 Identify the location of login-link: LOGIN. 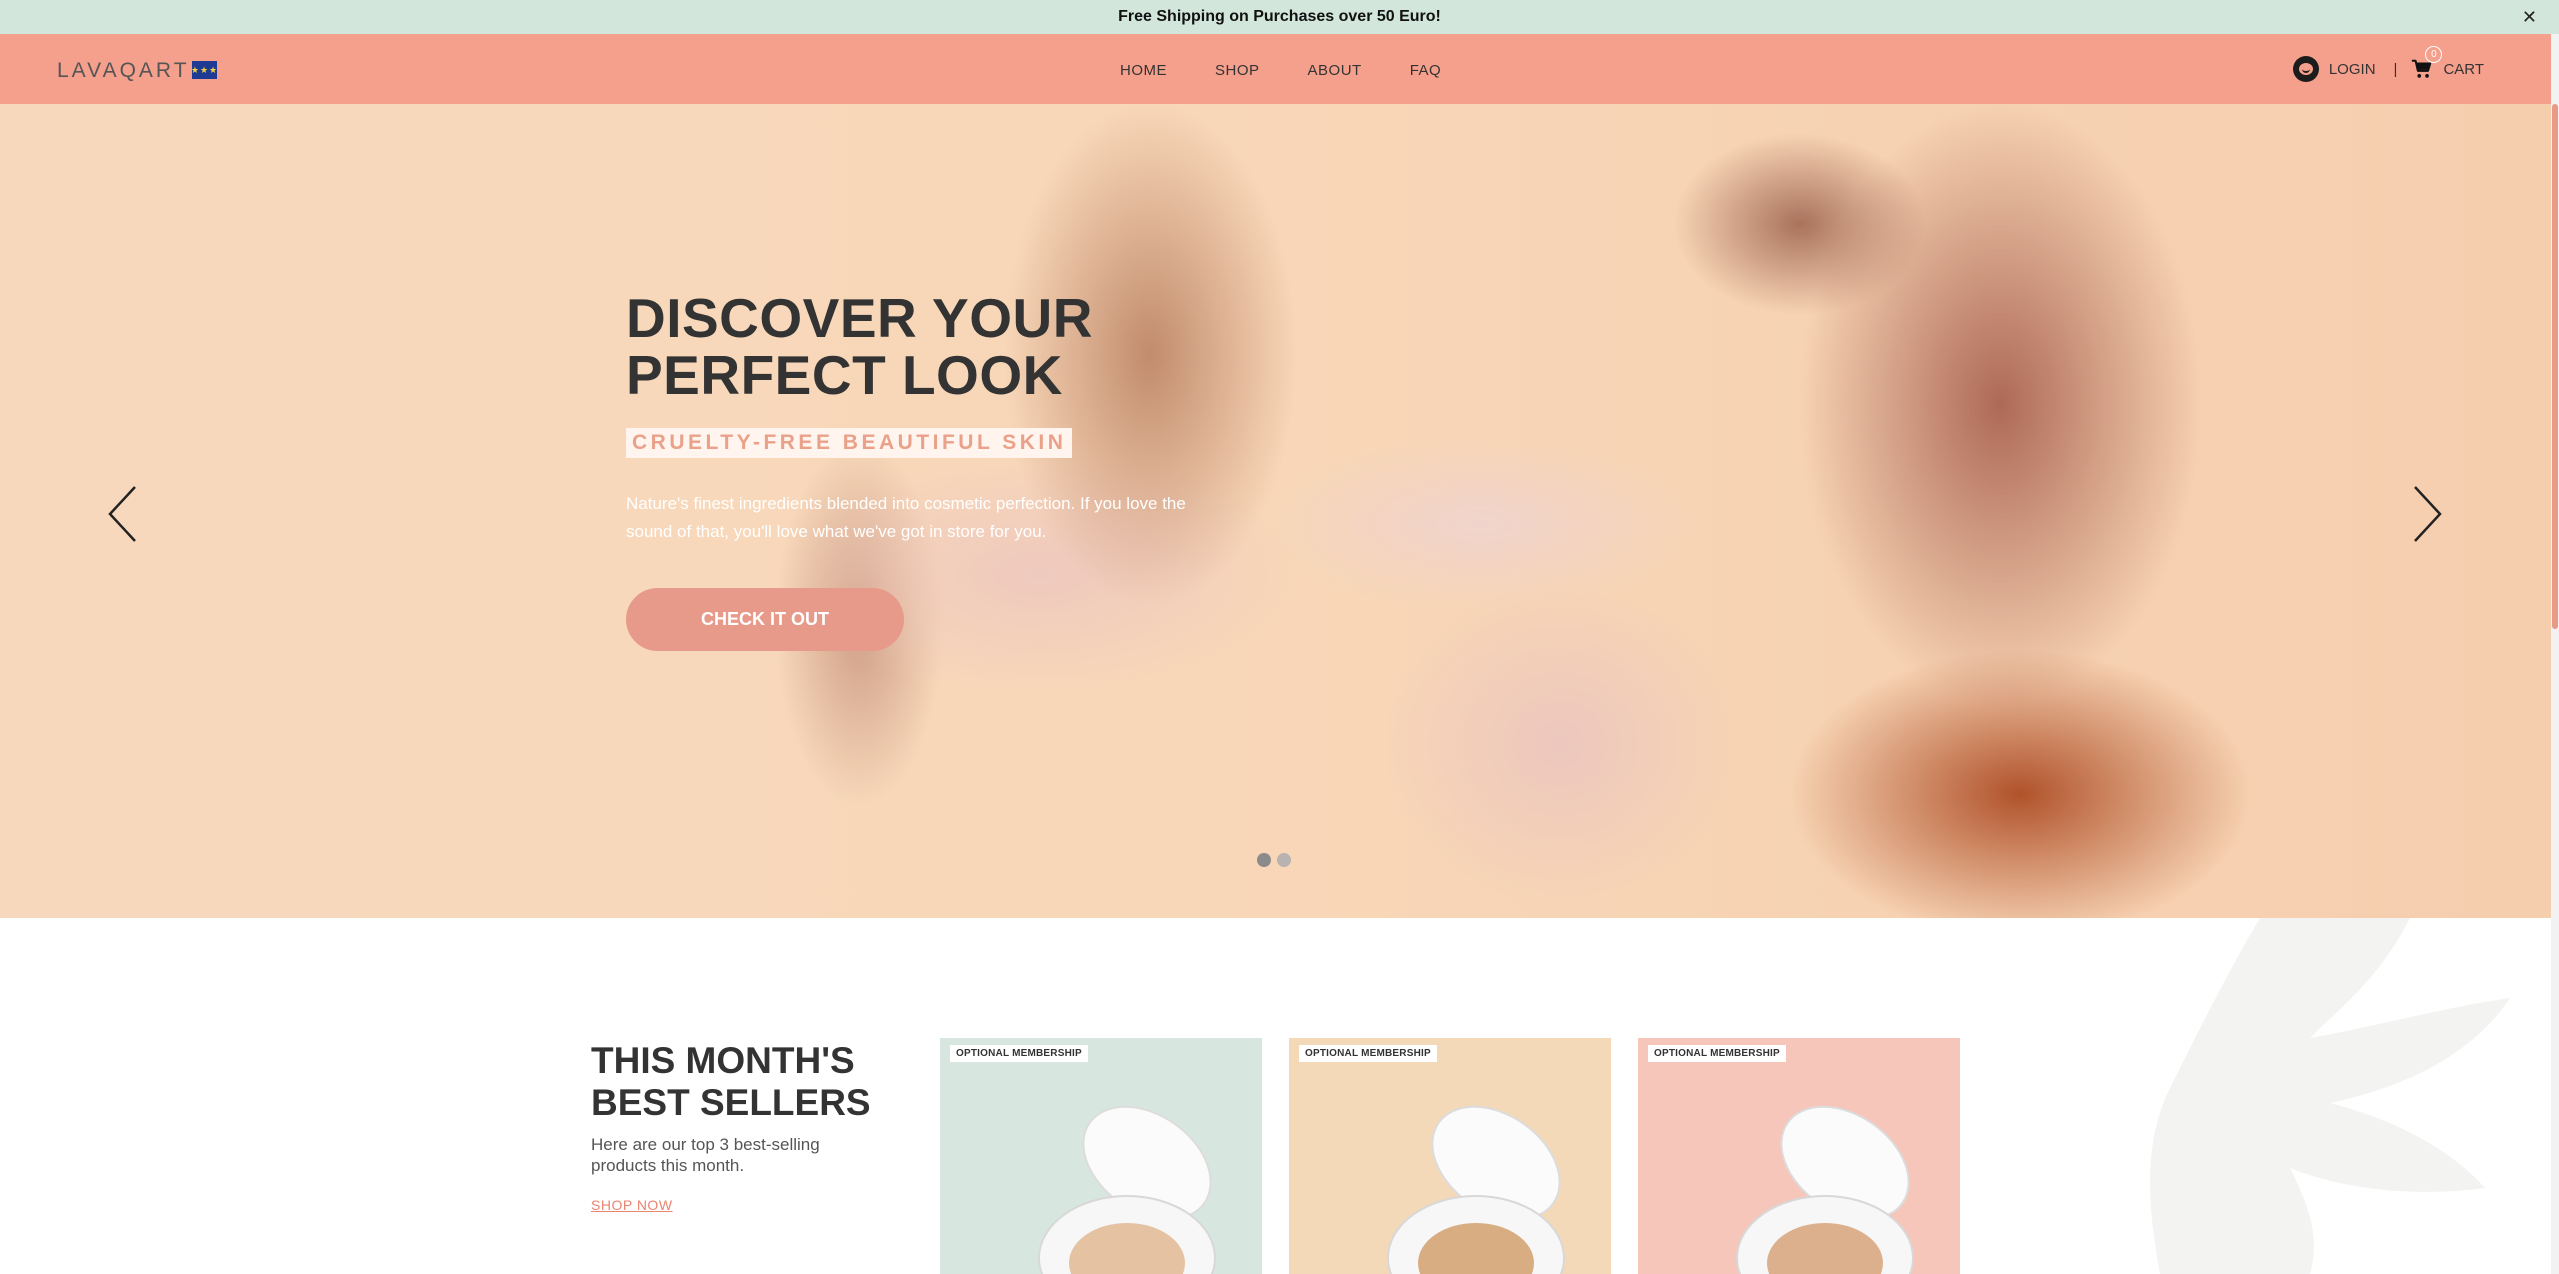
(2352, 69).